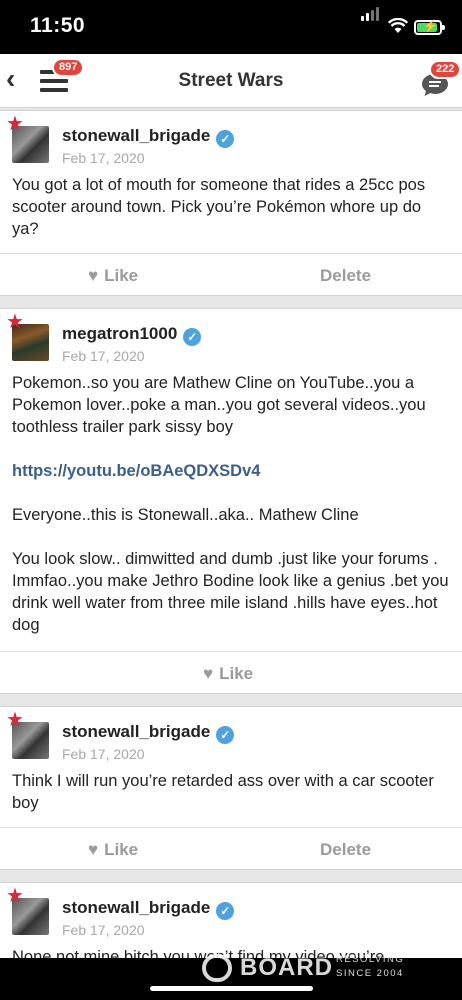 The image size is (462, 1000). What do you see at coordinates (231, 27) in the screenshot?
I see `status-bar: 11:50 ⚡` at bounding box center [231, 27].